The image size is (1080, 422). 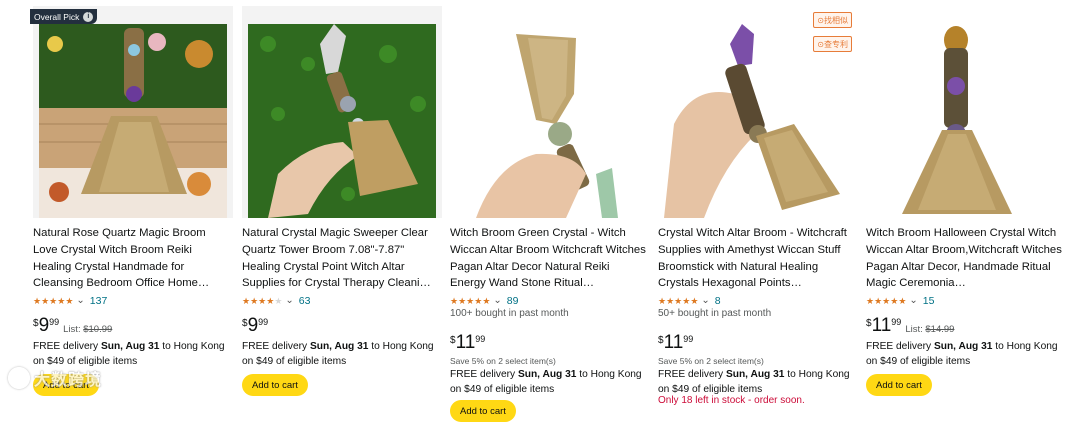 What do you see at coordinates (275, 385) in the screenshot?
I see `add-to-cart-button-2: Add to cart` at bounding box center [275, 385].